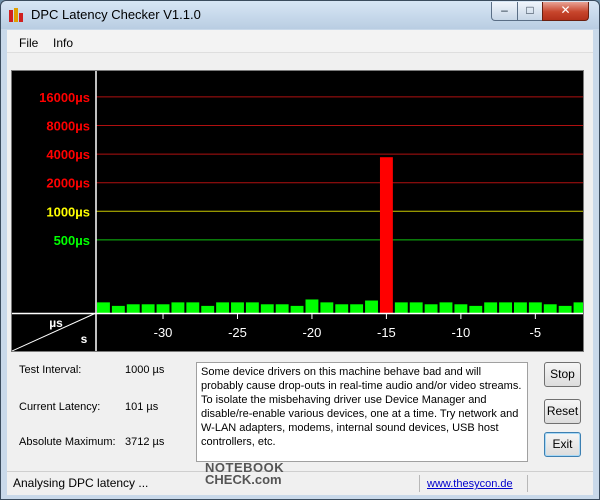  I want to click on test-interval-label: Test Interval:, so click(50, 370).